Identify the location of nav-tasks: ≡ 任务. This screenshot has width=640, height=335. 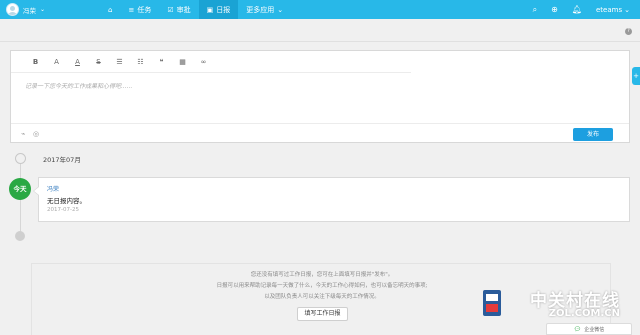
(139, 9).